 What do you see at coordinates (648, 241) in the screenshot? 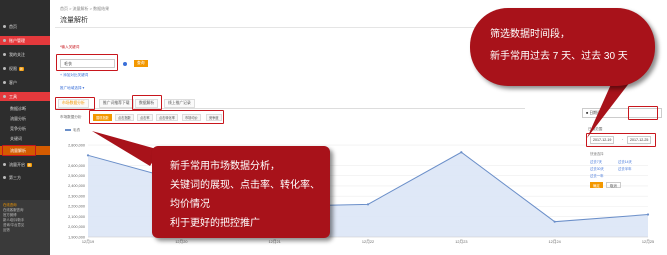
I see `x-tick-label: 12月25` at bounding box center [648, 241].